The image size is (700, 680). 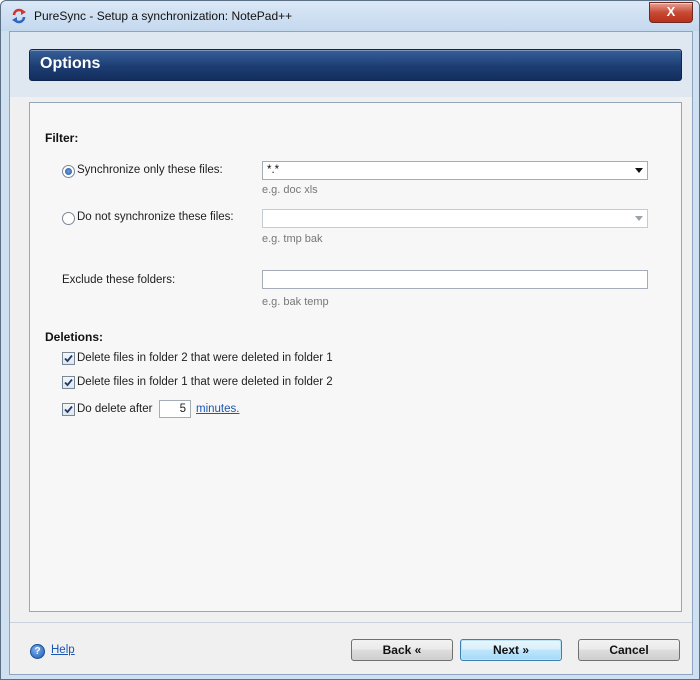 I want to click on sync-only-hint: e.g. doc xls, so click(x=290, y=190).